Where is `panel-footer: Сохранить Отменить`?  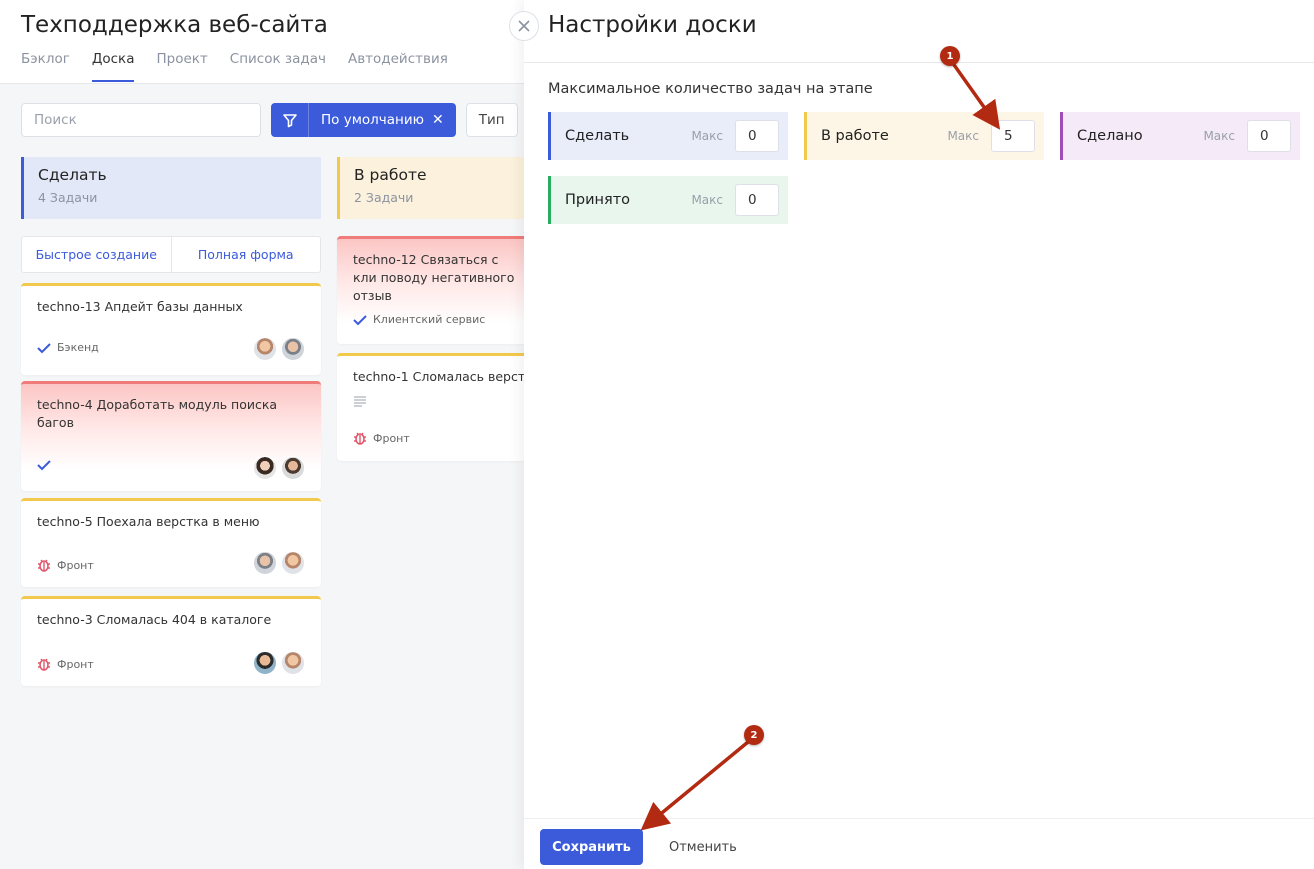 panel-footer: Сохранить Отменить is located at coordinates (919, 843).